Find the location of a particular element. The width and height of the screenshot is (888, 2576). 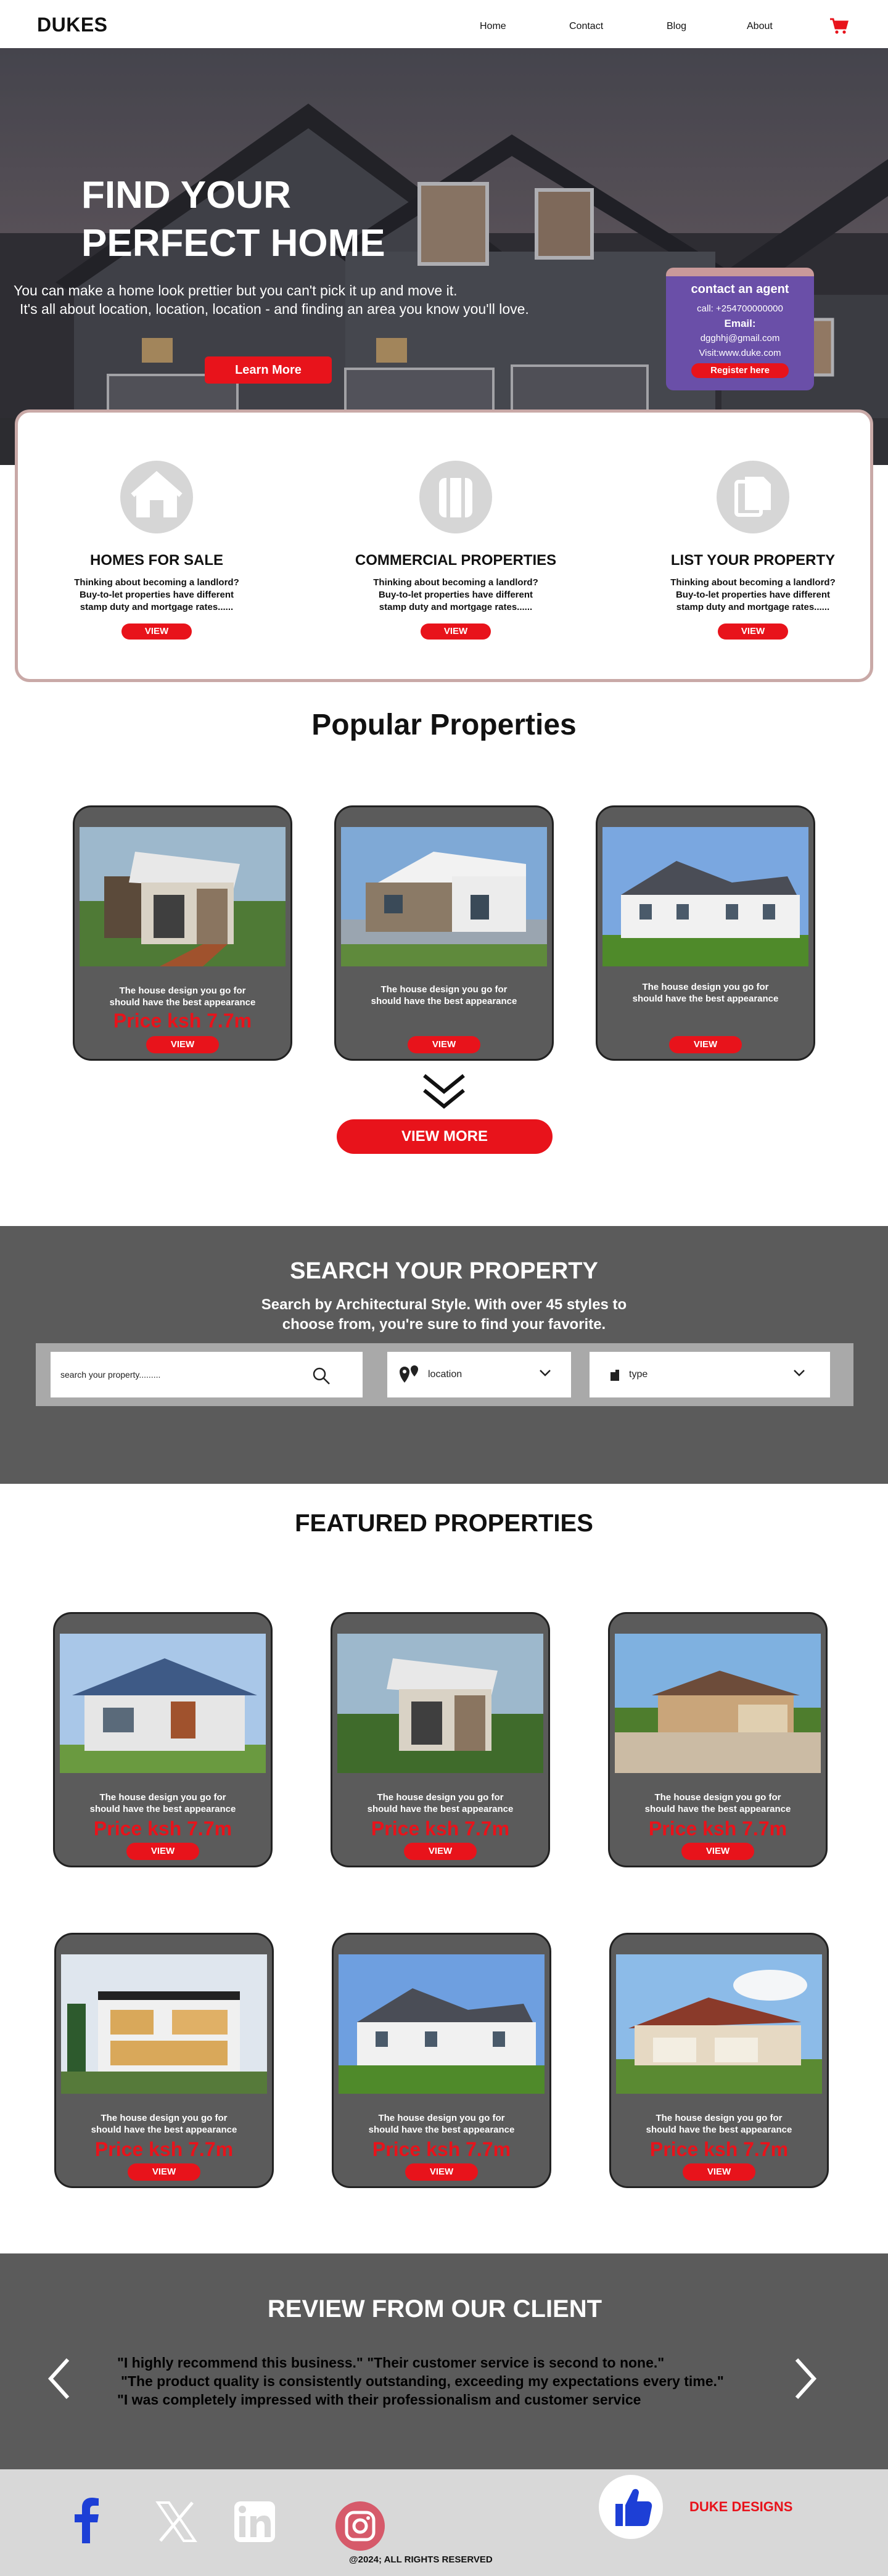

footer: DUKE DESIGNS @2024; ALL RIGHTS RESERVED is located at coordinates (444, 2522).